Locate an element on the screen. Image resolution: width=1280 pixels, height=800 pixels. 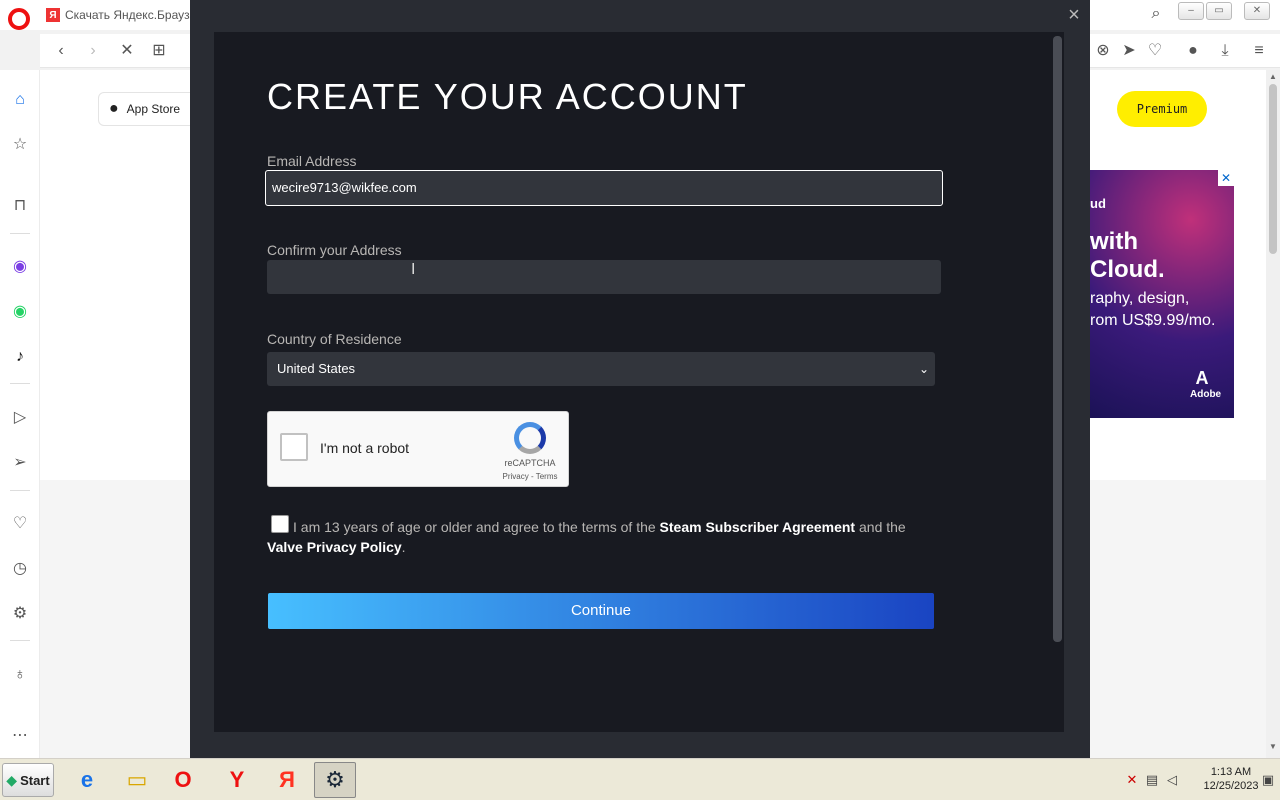
back-icon: ‹ is located at coordinates (61, 51).